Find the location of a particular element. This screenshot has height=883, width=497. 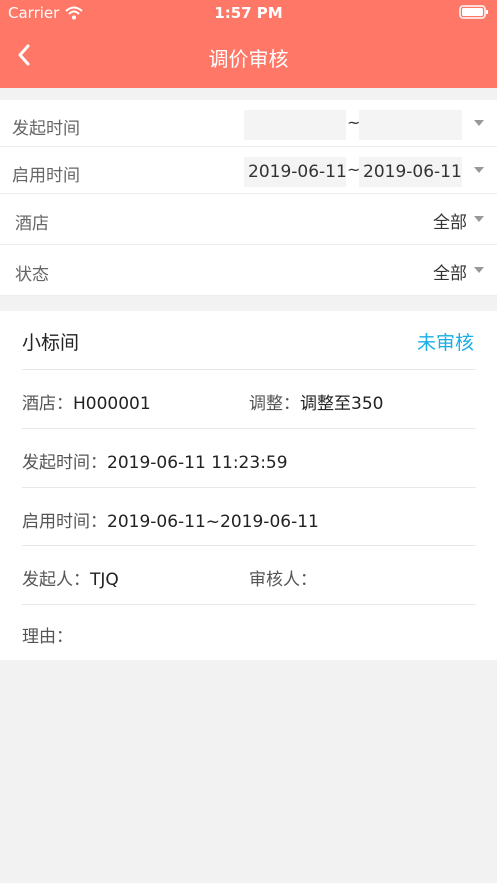

reason-field: 理由： is located at coordinates (47, 634).